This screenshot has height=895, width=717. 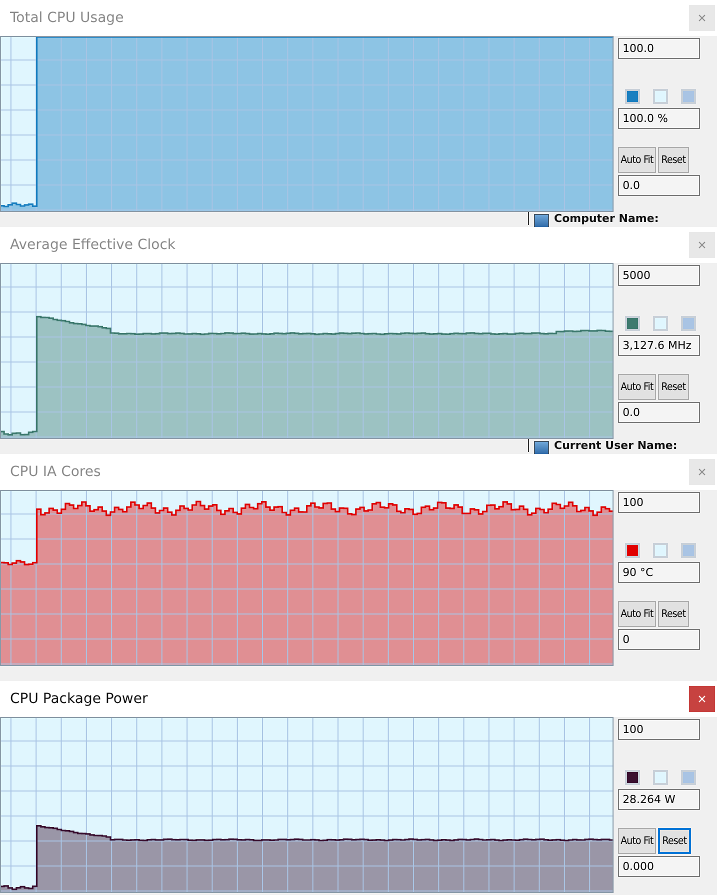 I want to click on current-value-field: 3,127.6 MHz, so click(x=659, y=345).